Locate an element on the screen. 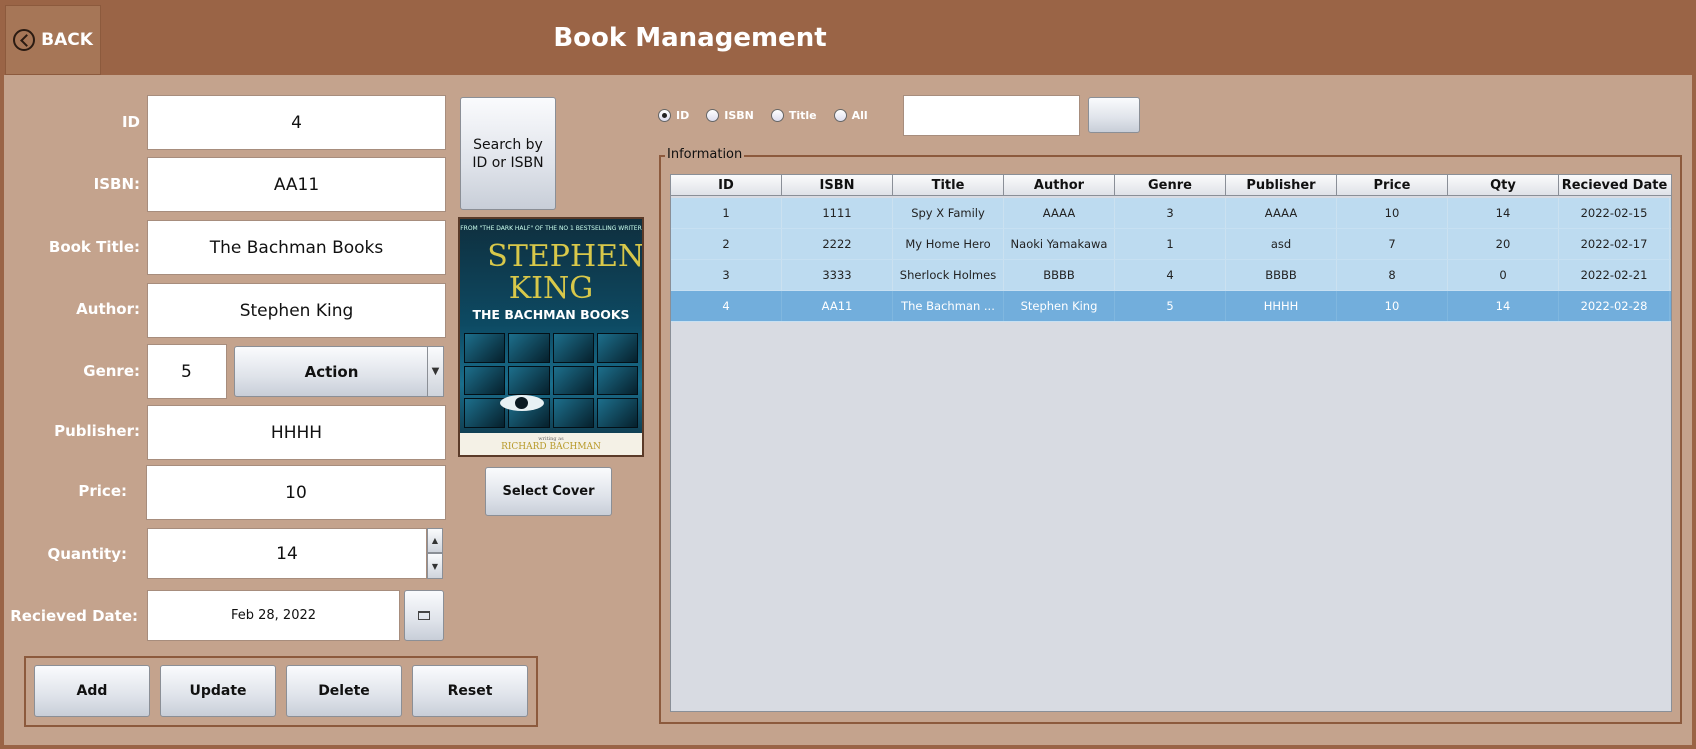  table-cell: 0 is located at coordinates (1503, 275).